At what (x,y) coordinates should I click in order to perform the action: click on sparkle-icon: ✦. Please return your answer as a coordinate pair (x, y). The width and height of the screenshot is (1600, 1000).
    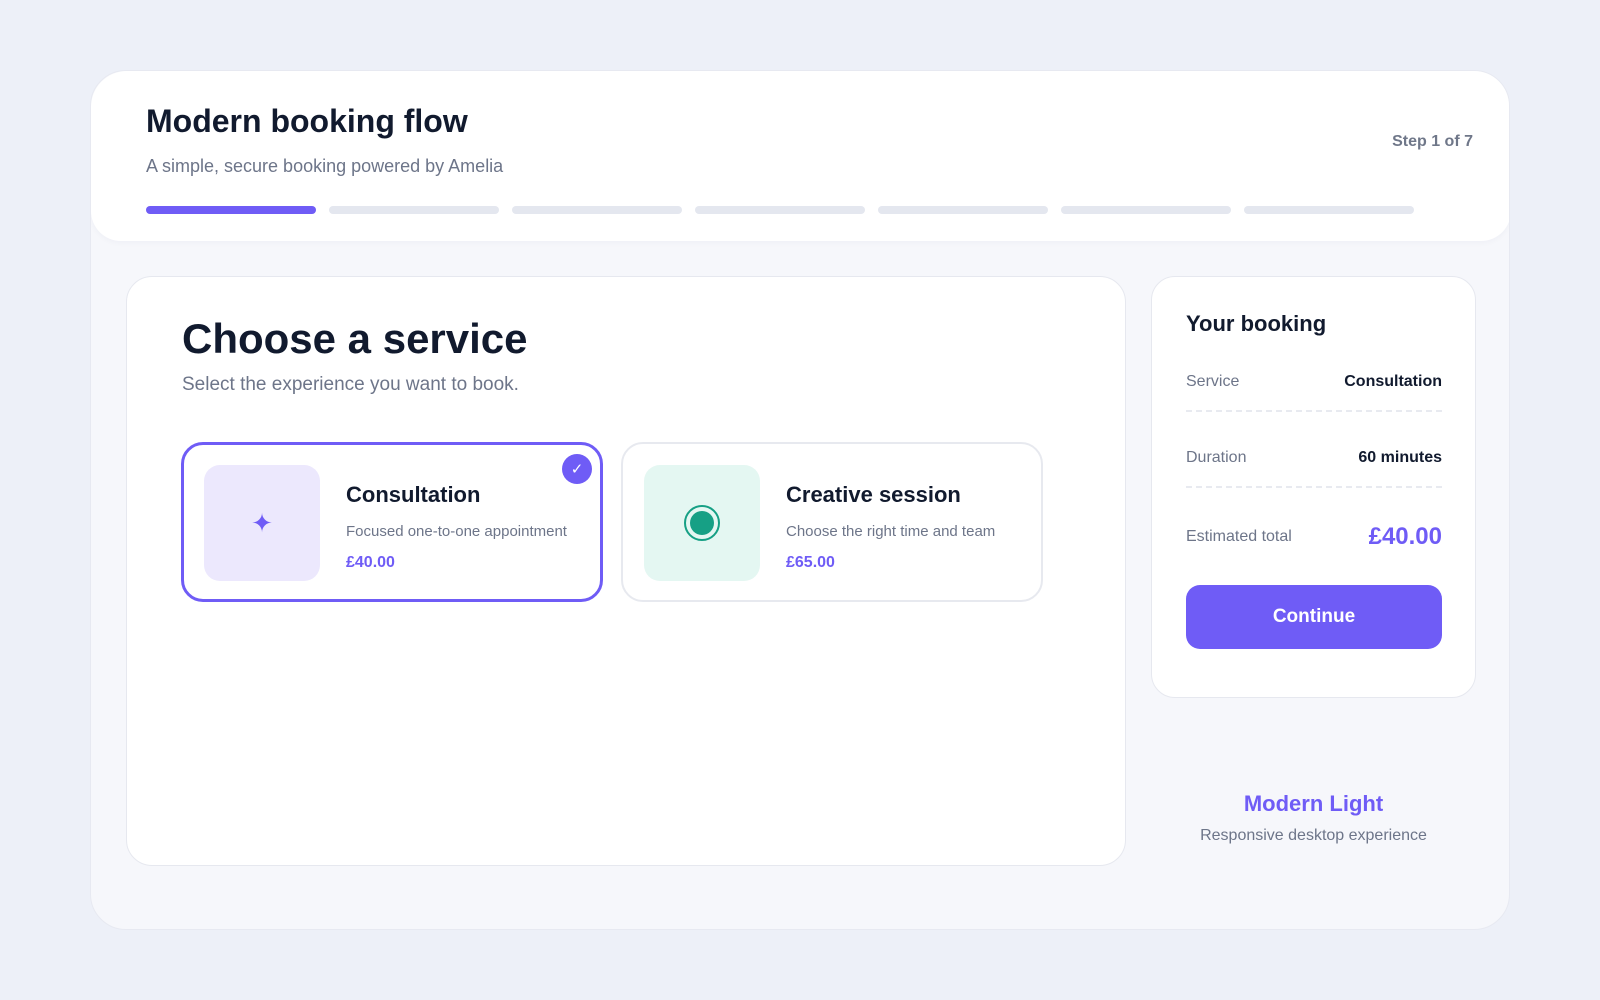
    Looking at the image, I should click on (262, 523).